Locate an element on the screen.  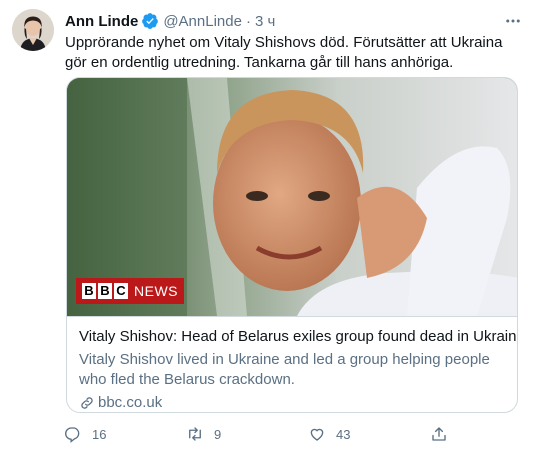
card-domain: bbc.co.uk is located at coordinates (293, 402).